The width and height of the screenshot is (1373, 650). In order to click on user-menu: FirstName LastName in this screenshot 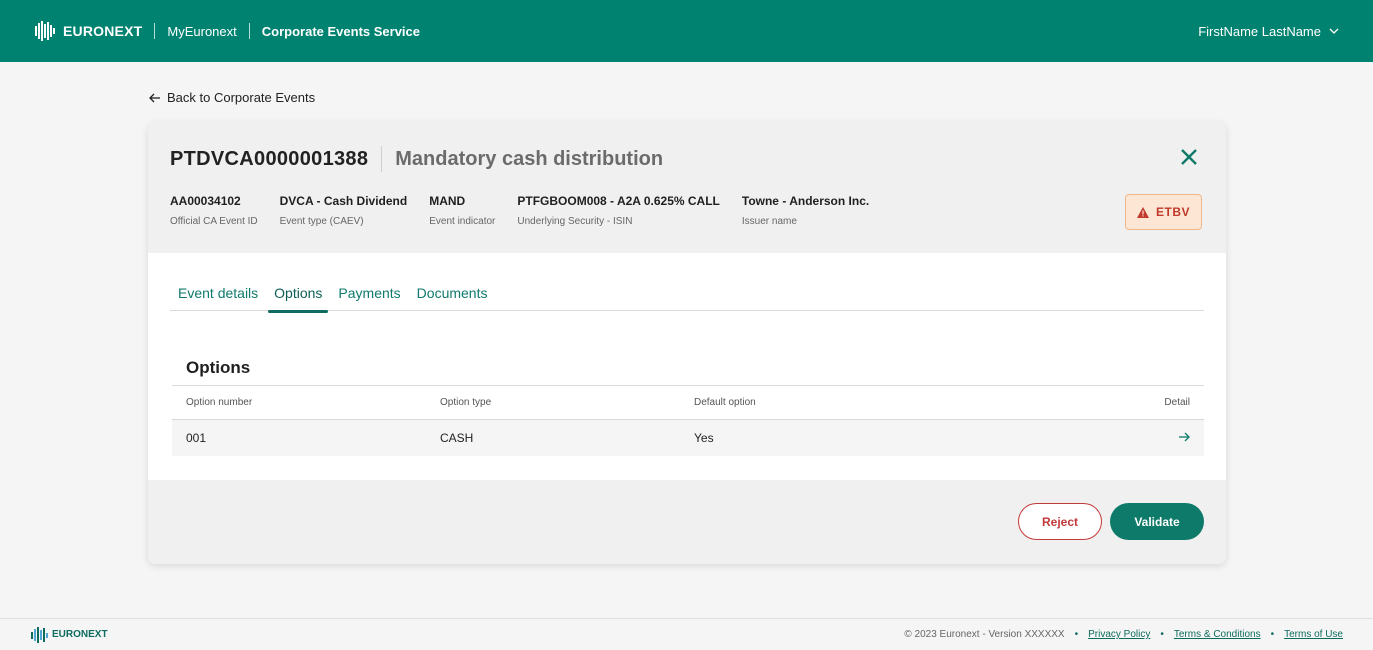, I will do `click(1268, 31)`.